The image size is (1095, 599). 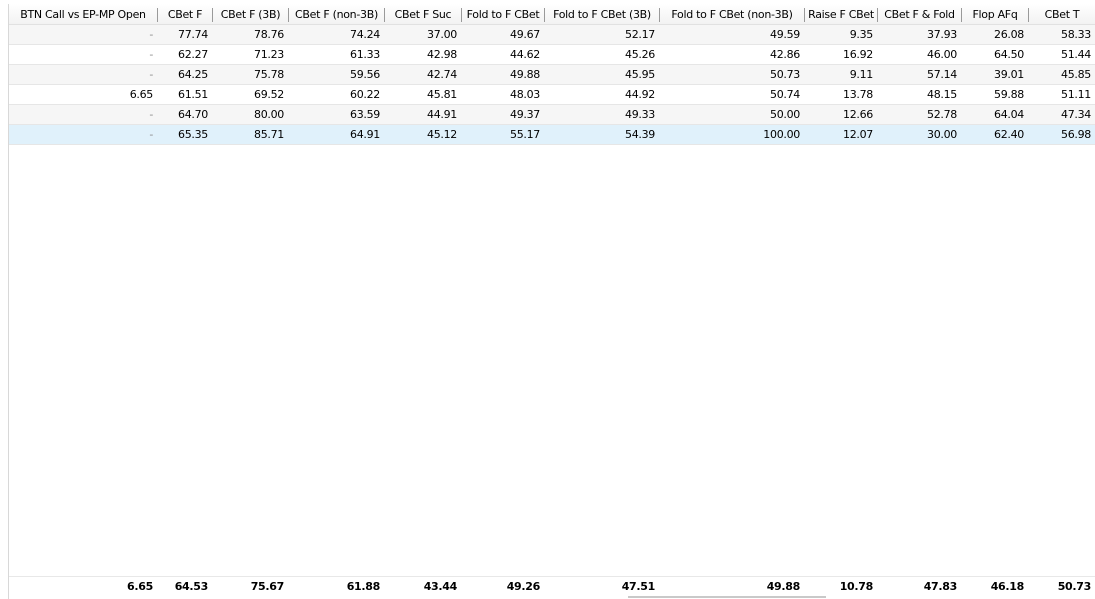 What do you see at coordinates (858, 54) in the screenshot?
I see `cell-raise-f-cbet: 16.92` at bounding box center [858, 54].